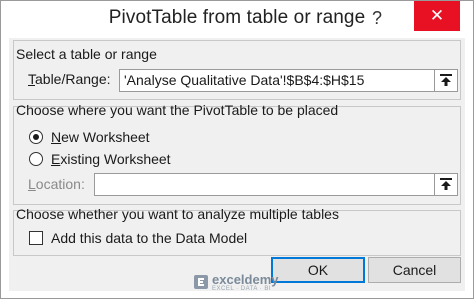 The height and width of the screenshot is (299, 474). Describe the element at coordinates (105, 137) in the screenshot. I see `new-worksheet-label-text: ew Worksheet` at that location.